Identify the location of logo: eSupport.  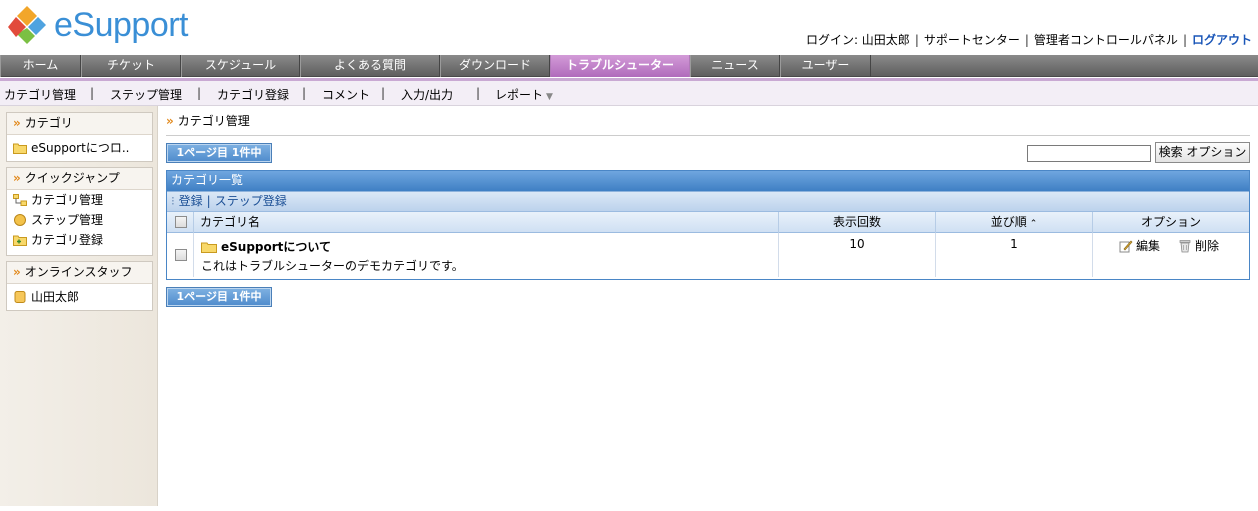
(97, 25).